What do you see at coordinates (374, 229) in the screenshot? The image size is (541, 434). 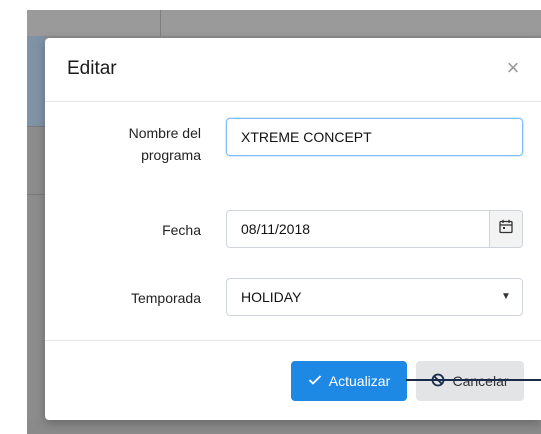 I see `date-input: 08/11/2018` at bounding box center [374, 229].